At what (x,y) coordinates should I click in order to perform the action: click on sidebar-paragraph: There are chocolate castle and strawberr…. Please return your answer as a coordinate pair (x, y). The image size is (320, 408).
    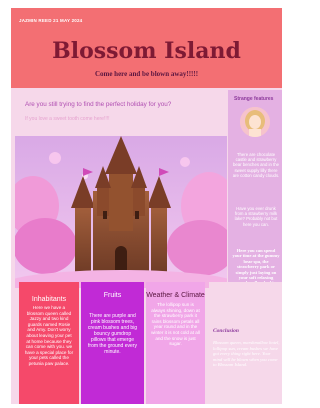
    Looking at the image, I should click on (256, 165).